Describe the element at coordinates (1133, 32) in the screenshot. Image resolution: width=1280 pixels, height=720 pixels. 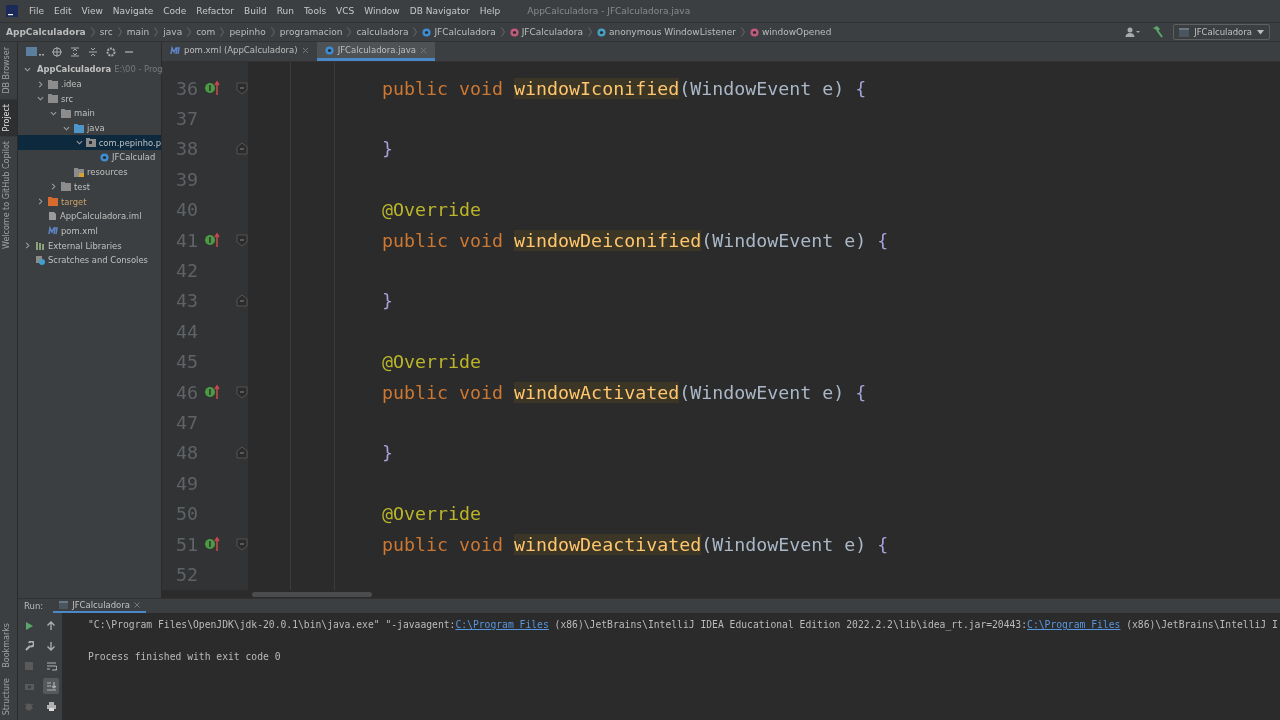
I see `user-icon` at that location.